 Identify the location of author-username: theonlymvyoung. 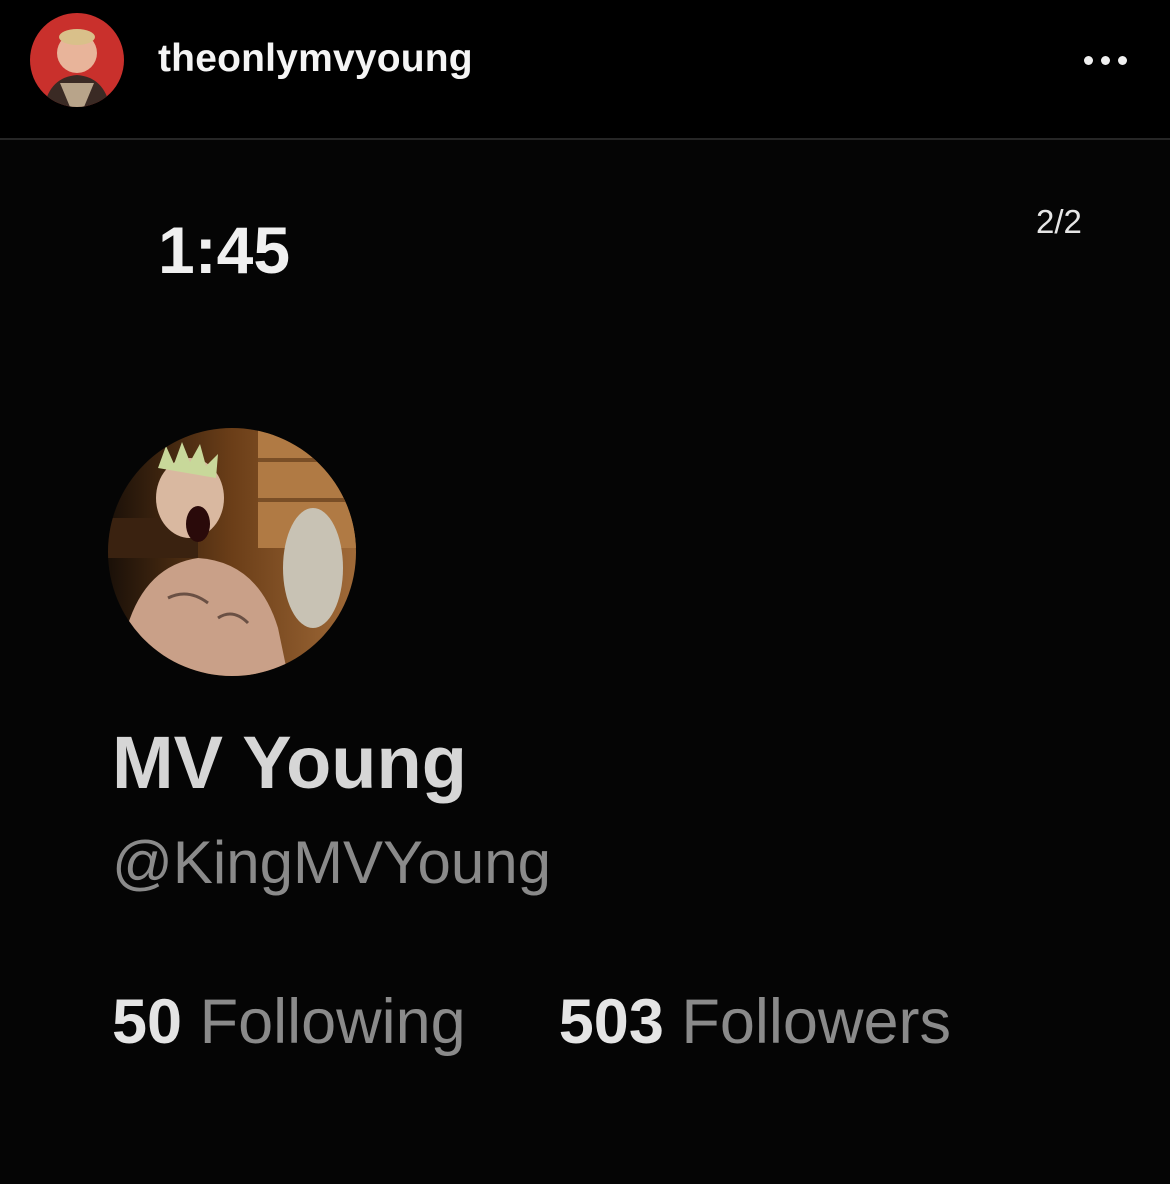
(315, 59).